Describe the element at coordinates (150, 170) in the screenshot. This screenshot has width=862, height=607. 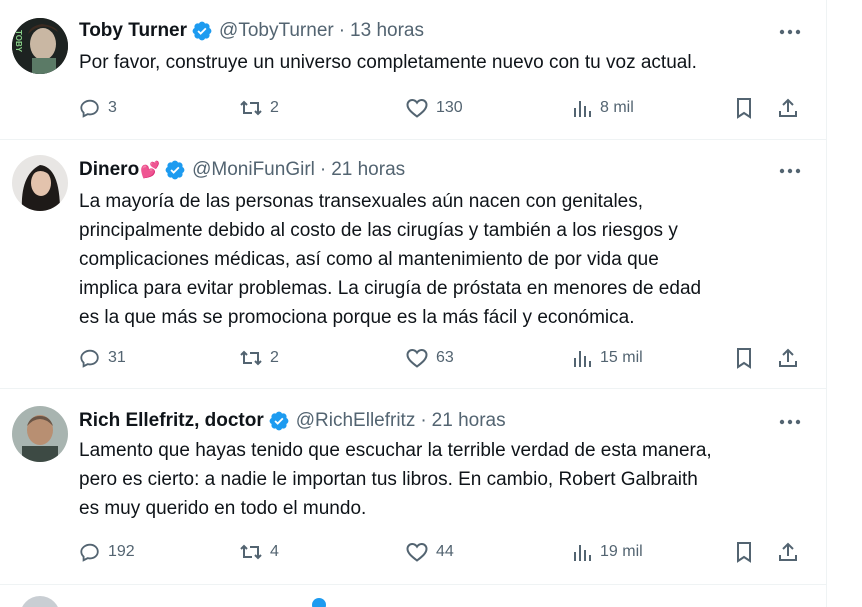
I see `name-emoji: 💕` at that location.